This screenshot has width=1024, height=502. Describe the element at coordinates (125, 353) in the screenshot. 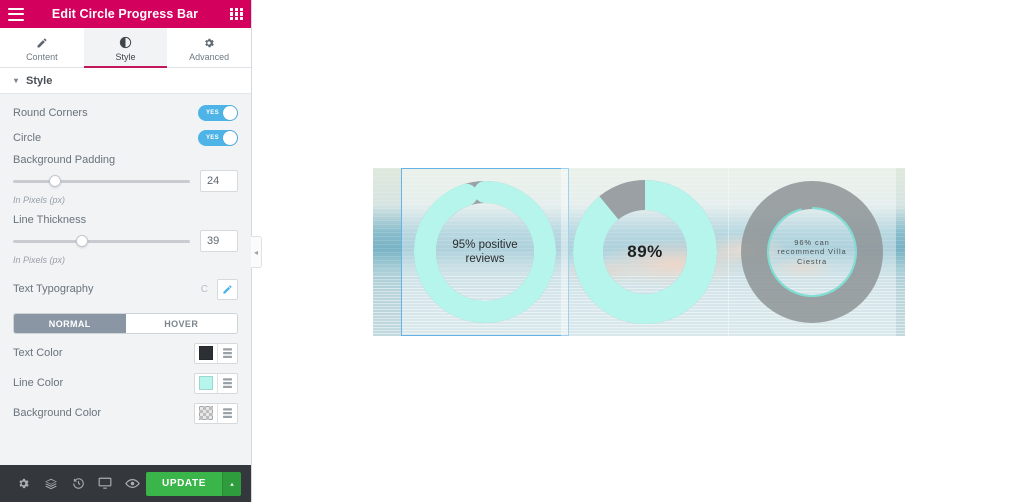

I see `control-text-color: Text Color` at that location.